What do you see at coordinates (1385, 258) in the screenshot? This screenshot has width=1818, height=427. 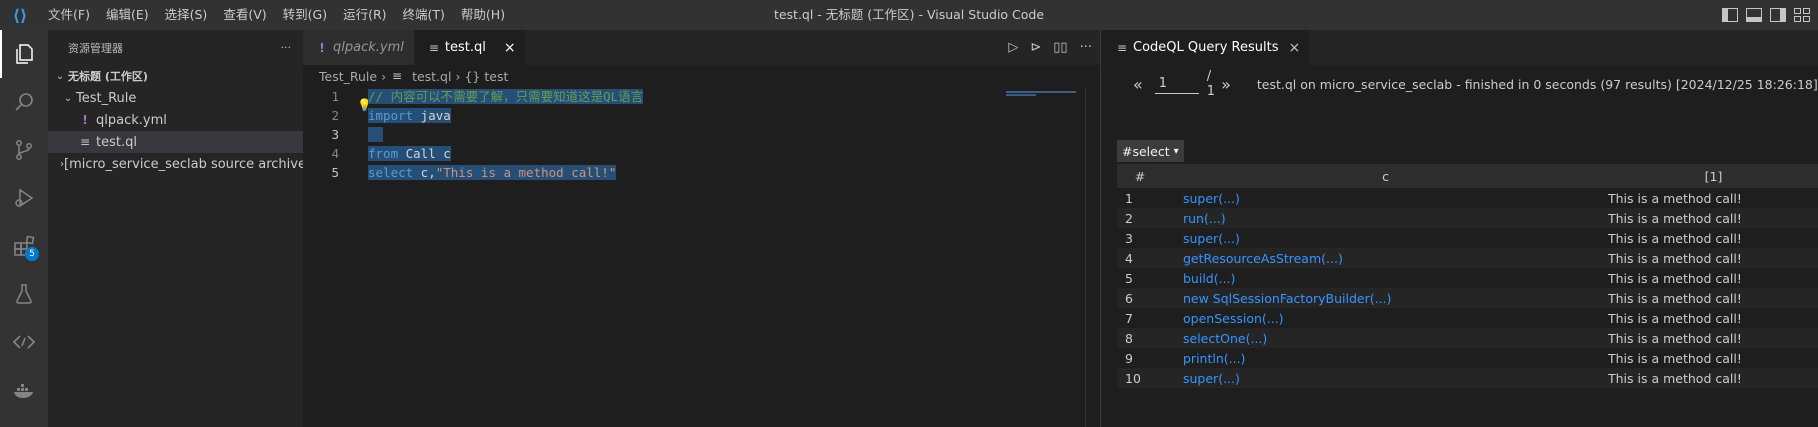 I see `row-link: getResourceAsStream(...)` at bounding box center [1385, 258].